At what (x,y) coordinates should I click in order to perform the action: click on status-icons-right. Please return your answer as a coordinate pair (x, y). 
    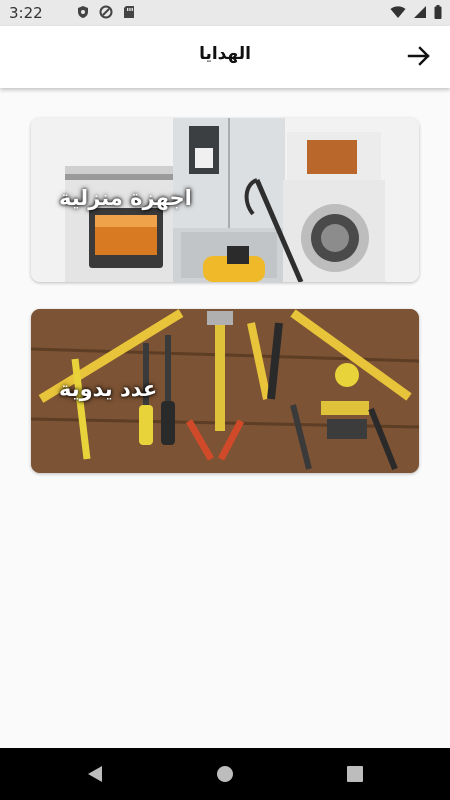
    Looking at the image, I should click on (416, 12).